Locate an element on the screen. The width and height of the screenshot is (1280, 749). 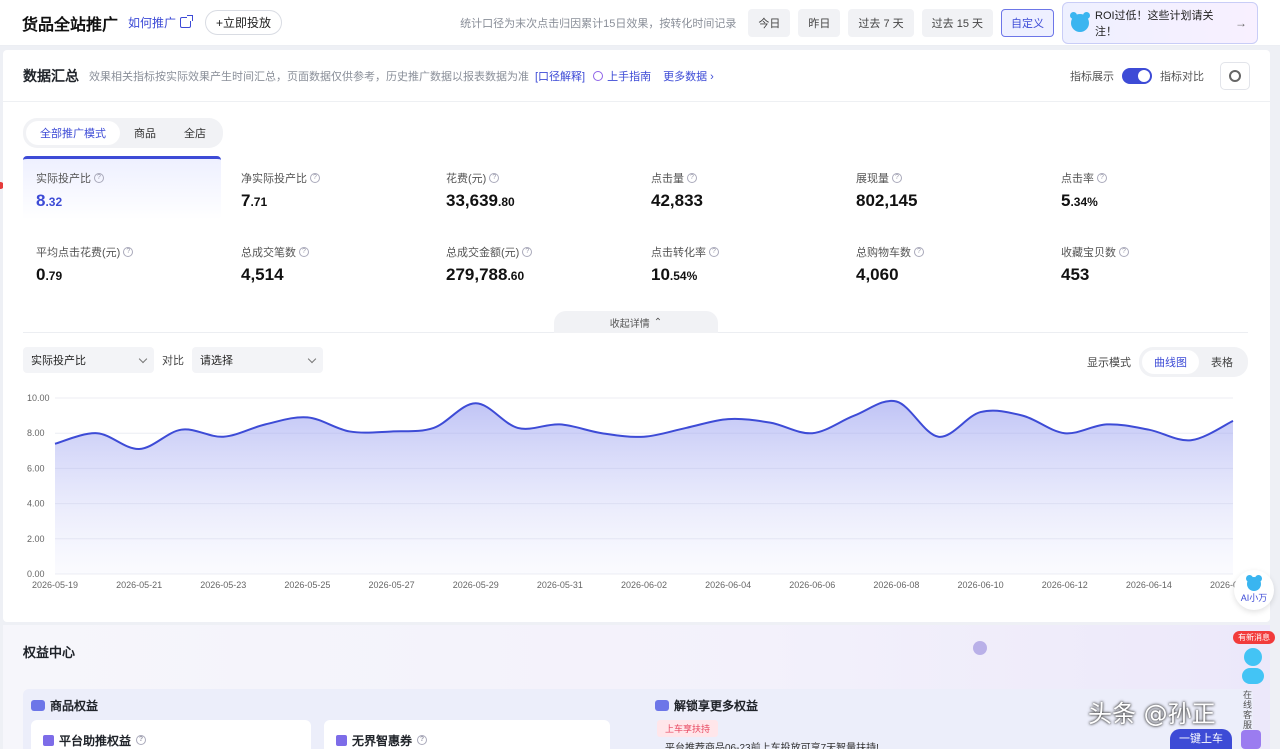
metric-value: 10.54% is located at coordinates (674, 274).